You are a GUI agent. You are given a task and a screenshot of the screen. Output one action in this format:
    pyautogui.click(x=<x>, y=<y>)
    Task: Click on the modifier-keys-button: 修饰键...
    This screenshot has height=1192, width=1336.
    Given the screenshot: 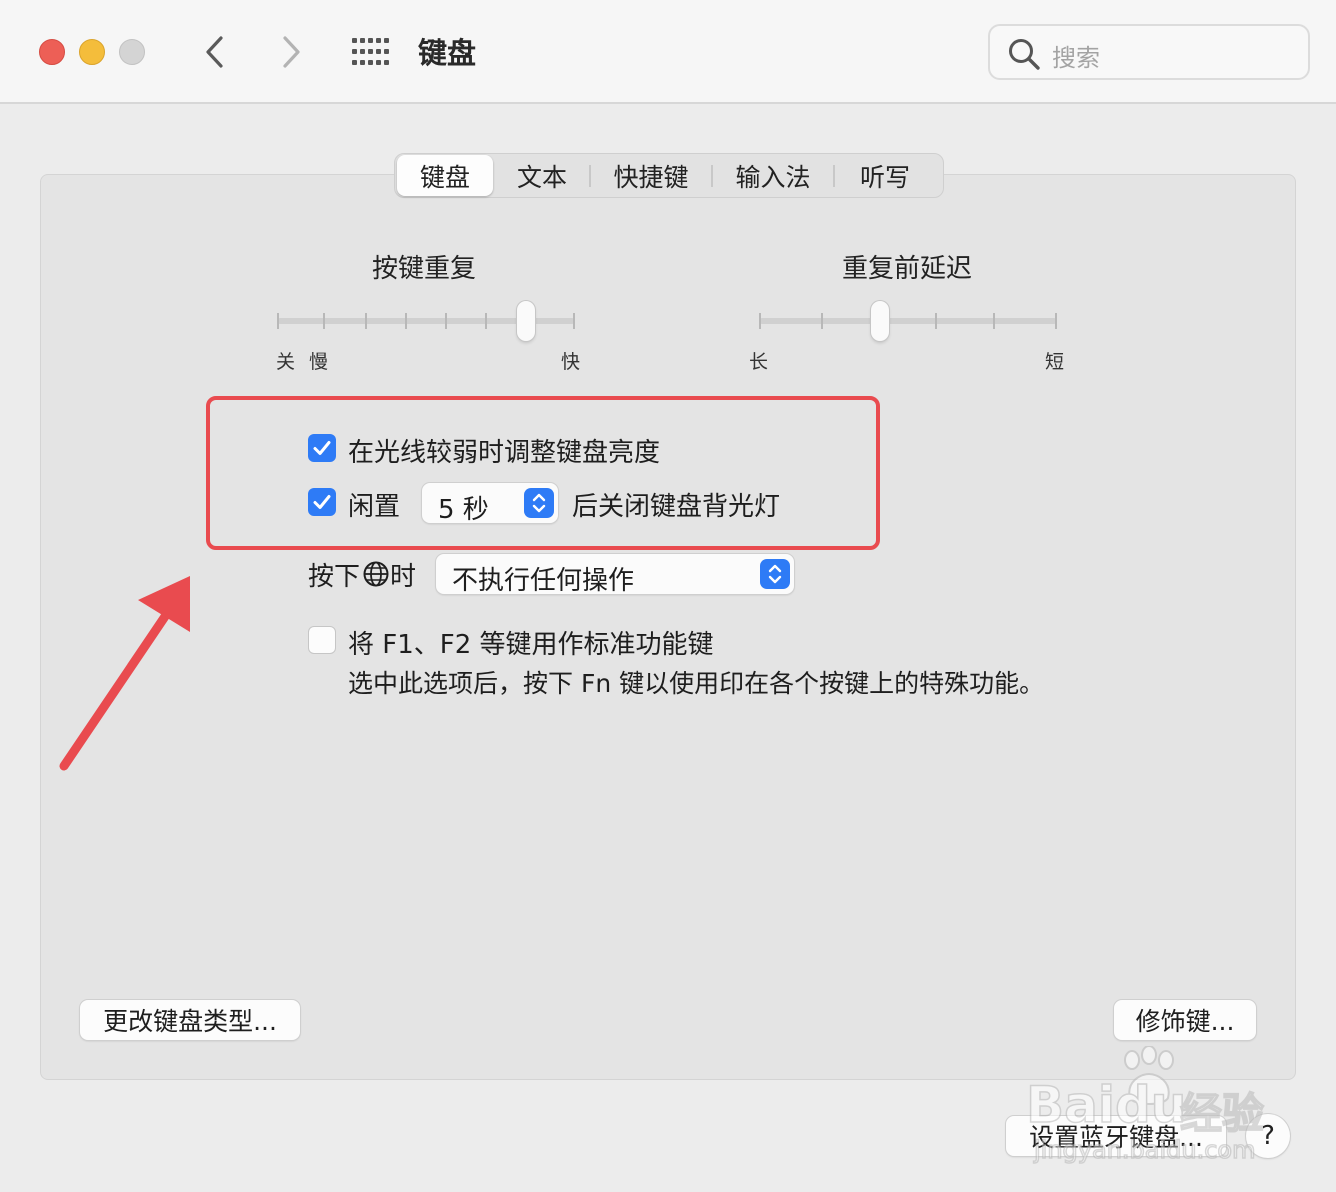 What is the action you would take?
    pyautogui.click(x=1185, y=1020)
    